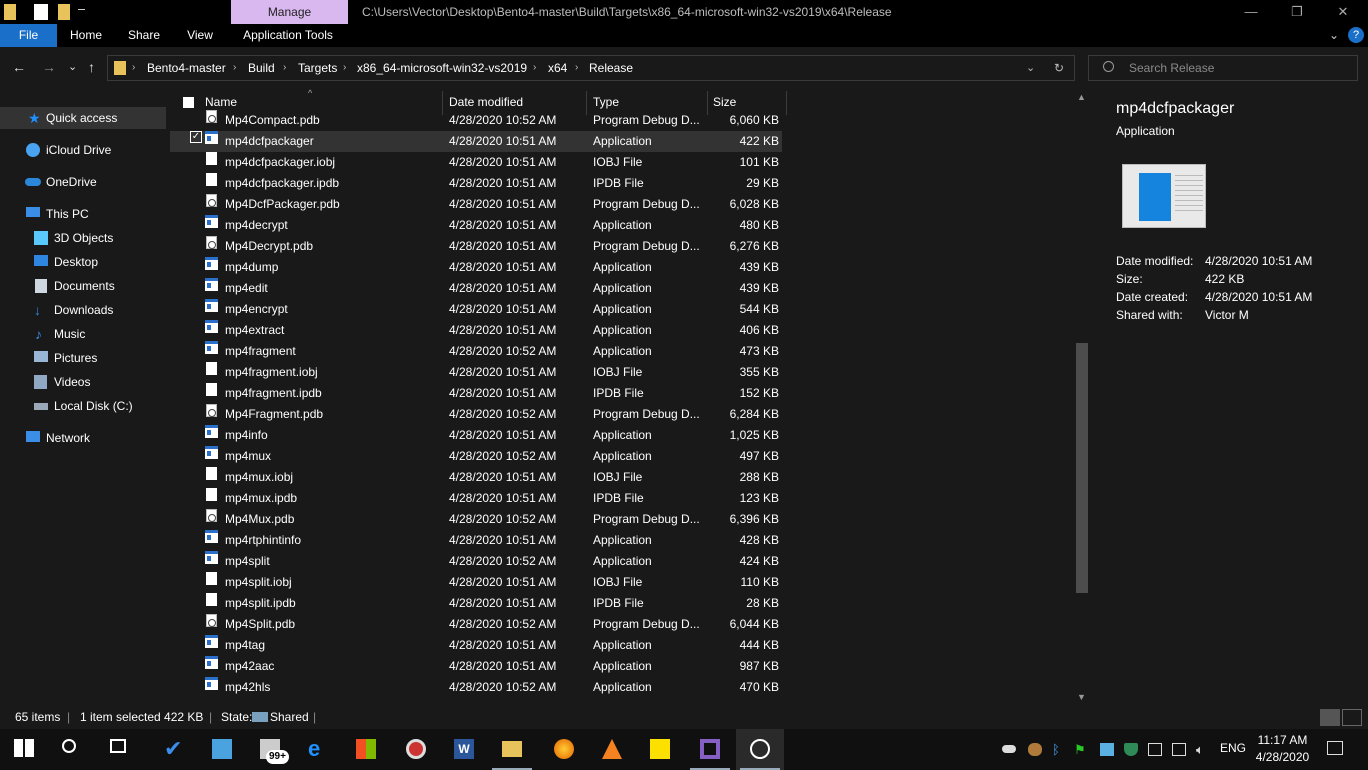 This screenshot has height=770, width=1368. Describe the element at coordinates (1251, 12) in the screenshot. I see `minimize-button: —` at that location.